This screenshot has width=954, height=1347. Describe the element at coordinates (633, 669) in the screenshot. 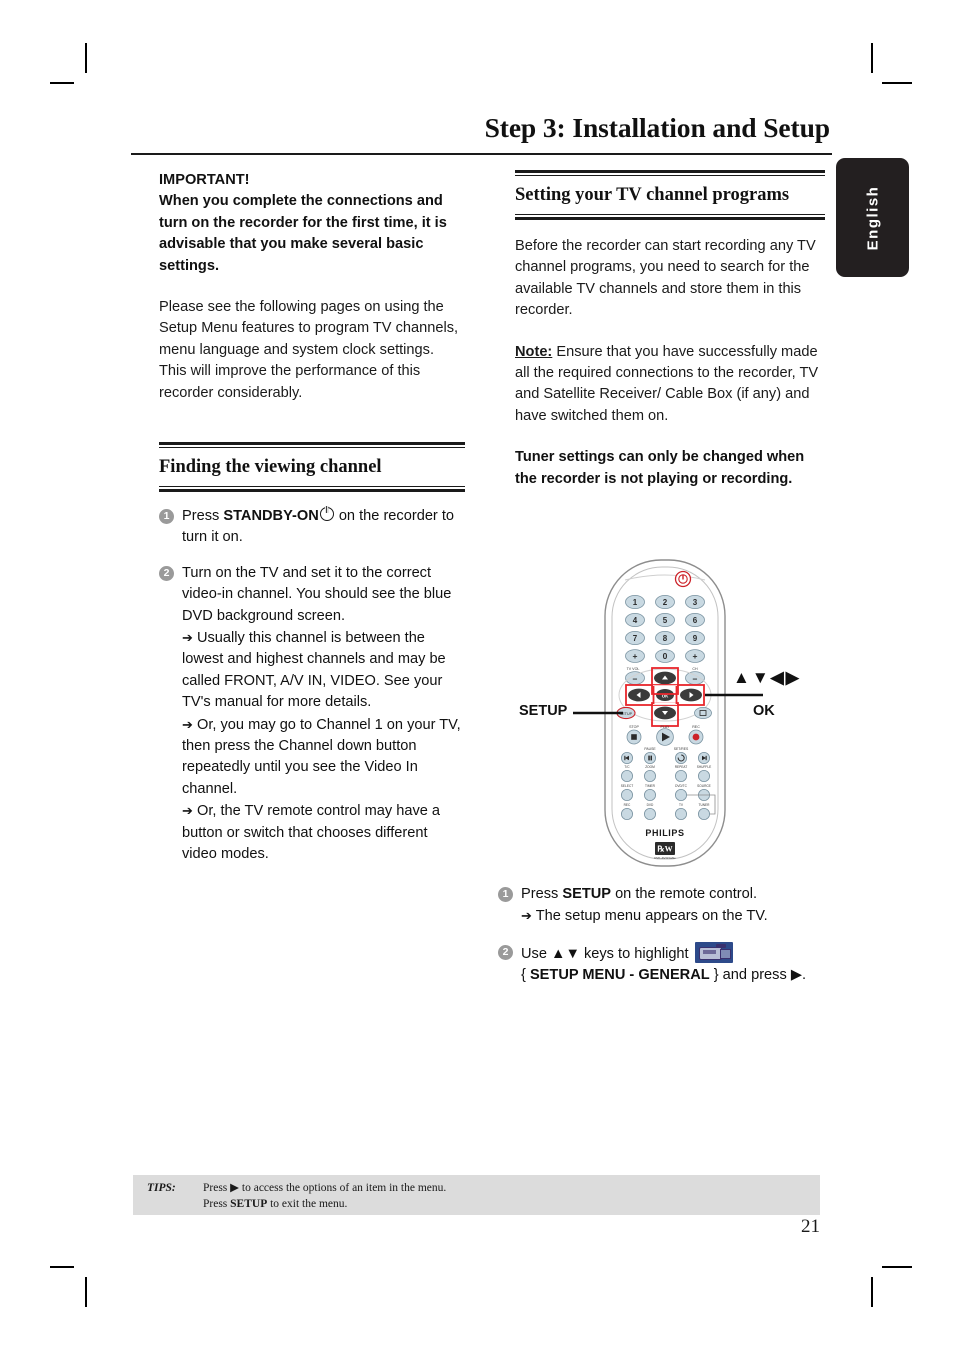

I see `svg-text: TV VOL` at that location.